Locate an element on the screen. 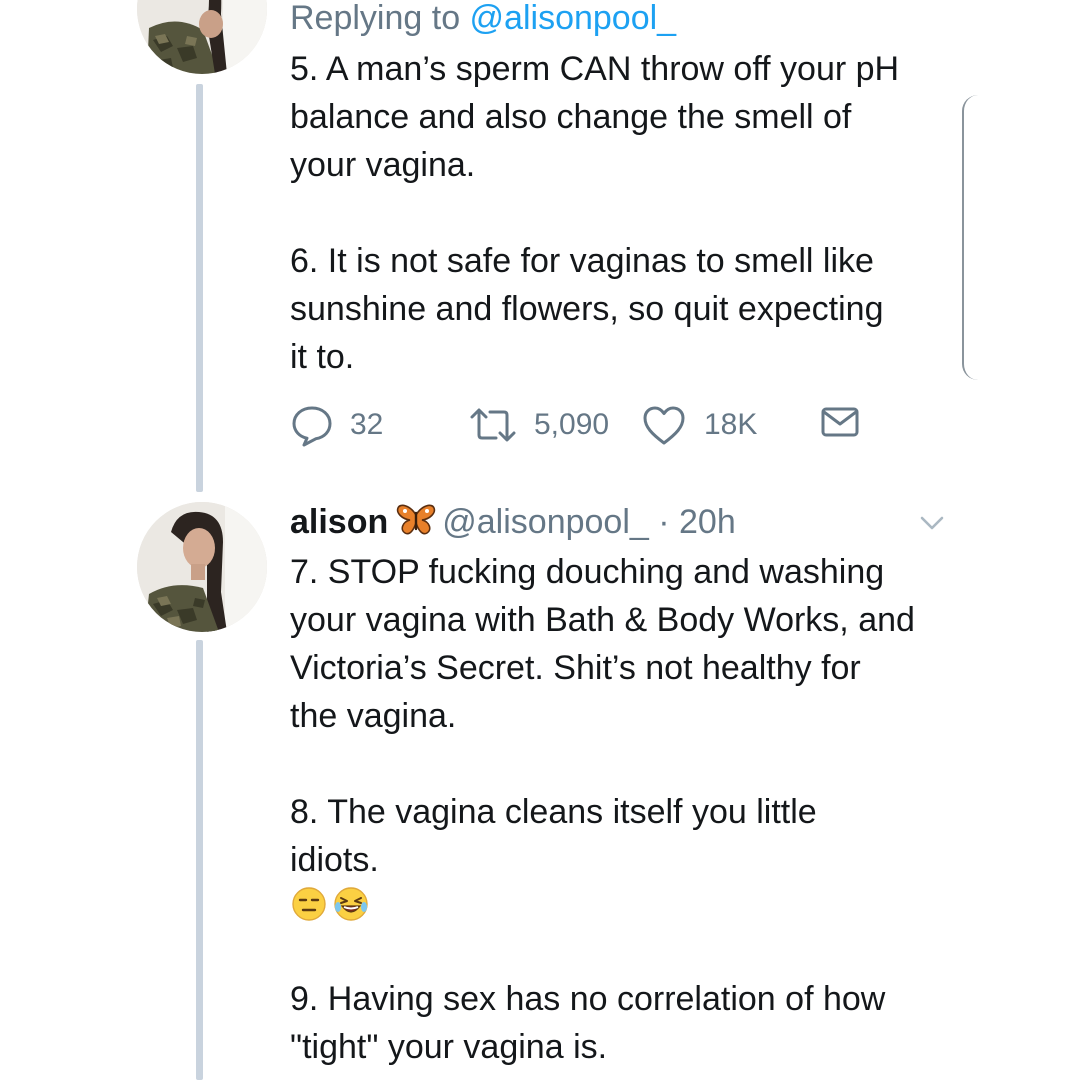 This screenshot has height=1080, width=1080. thread-line-top is located at coordinates (199, 288).